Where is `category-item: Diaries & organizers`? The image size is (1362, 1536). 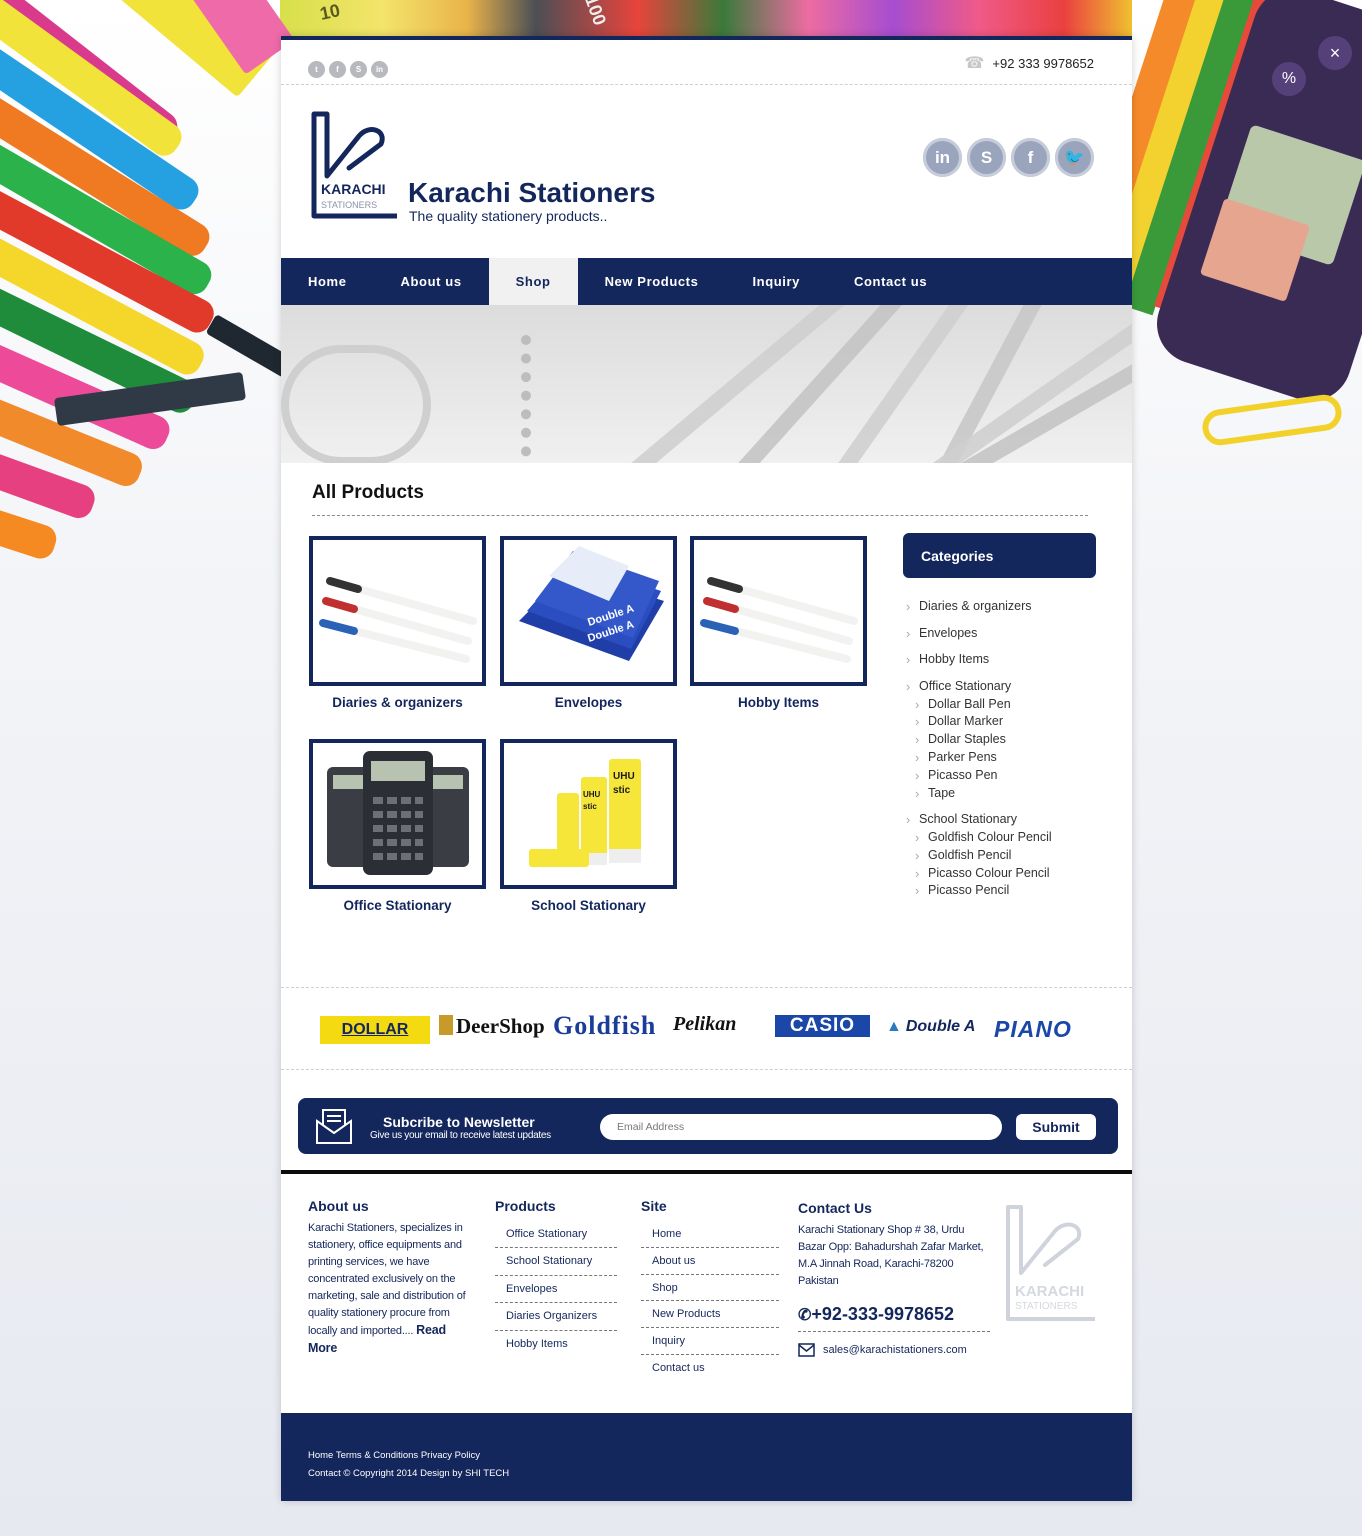
category-item: Diaries & organizers is located at coordinates (979, 607).